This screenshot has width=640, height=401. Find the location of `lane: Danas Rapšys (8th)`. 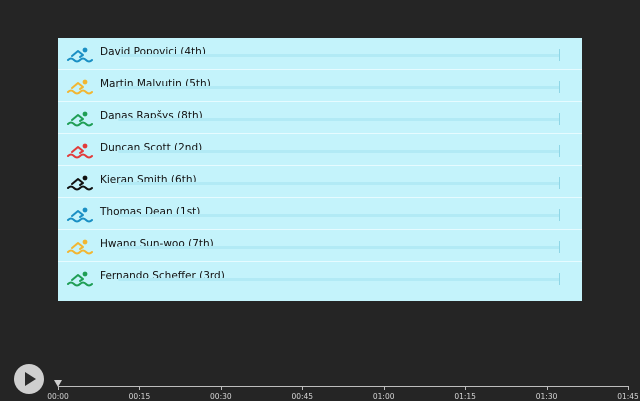

lane: Danas Rapšys (8th) is located at coordinates (320, 118).